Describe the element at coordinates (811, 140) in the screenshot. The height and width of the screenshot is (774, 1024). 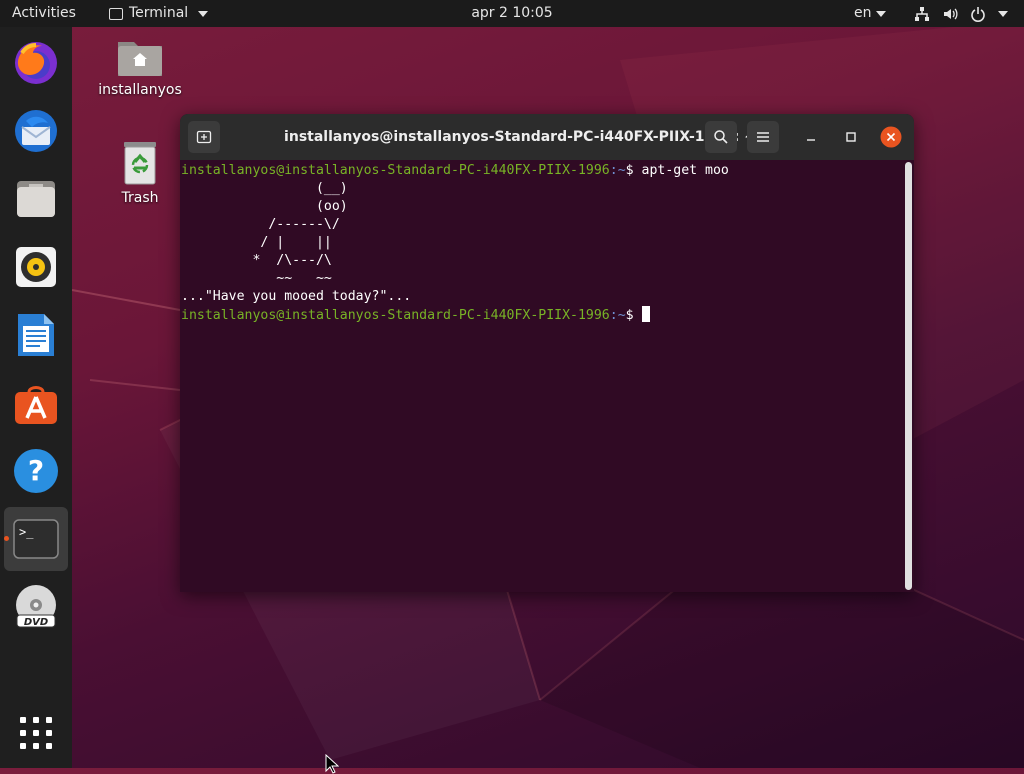
I see `minimize-icon` at that location.